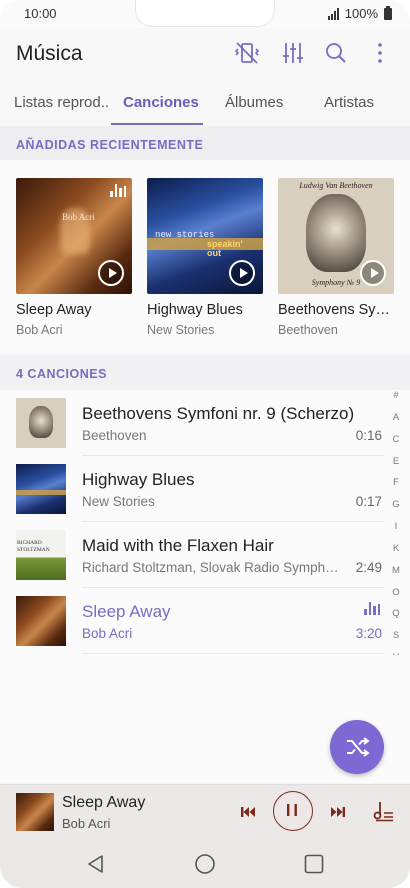 The width and height of the screenshot is (410, 888). What do you see at coordinates (336, 236) in the screenshot?
I see `album-art-beethoven: Ludwig Van Beethoven Symphony № 9` at bounding box center [336, 236].